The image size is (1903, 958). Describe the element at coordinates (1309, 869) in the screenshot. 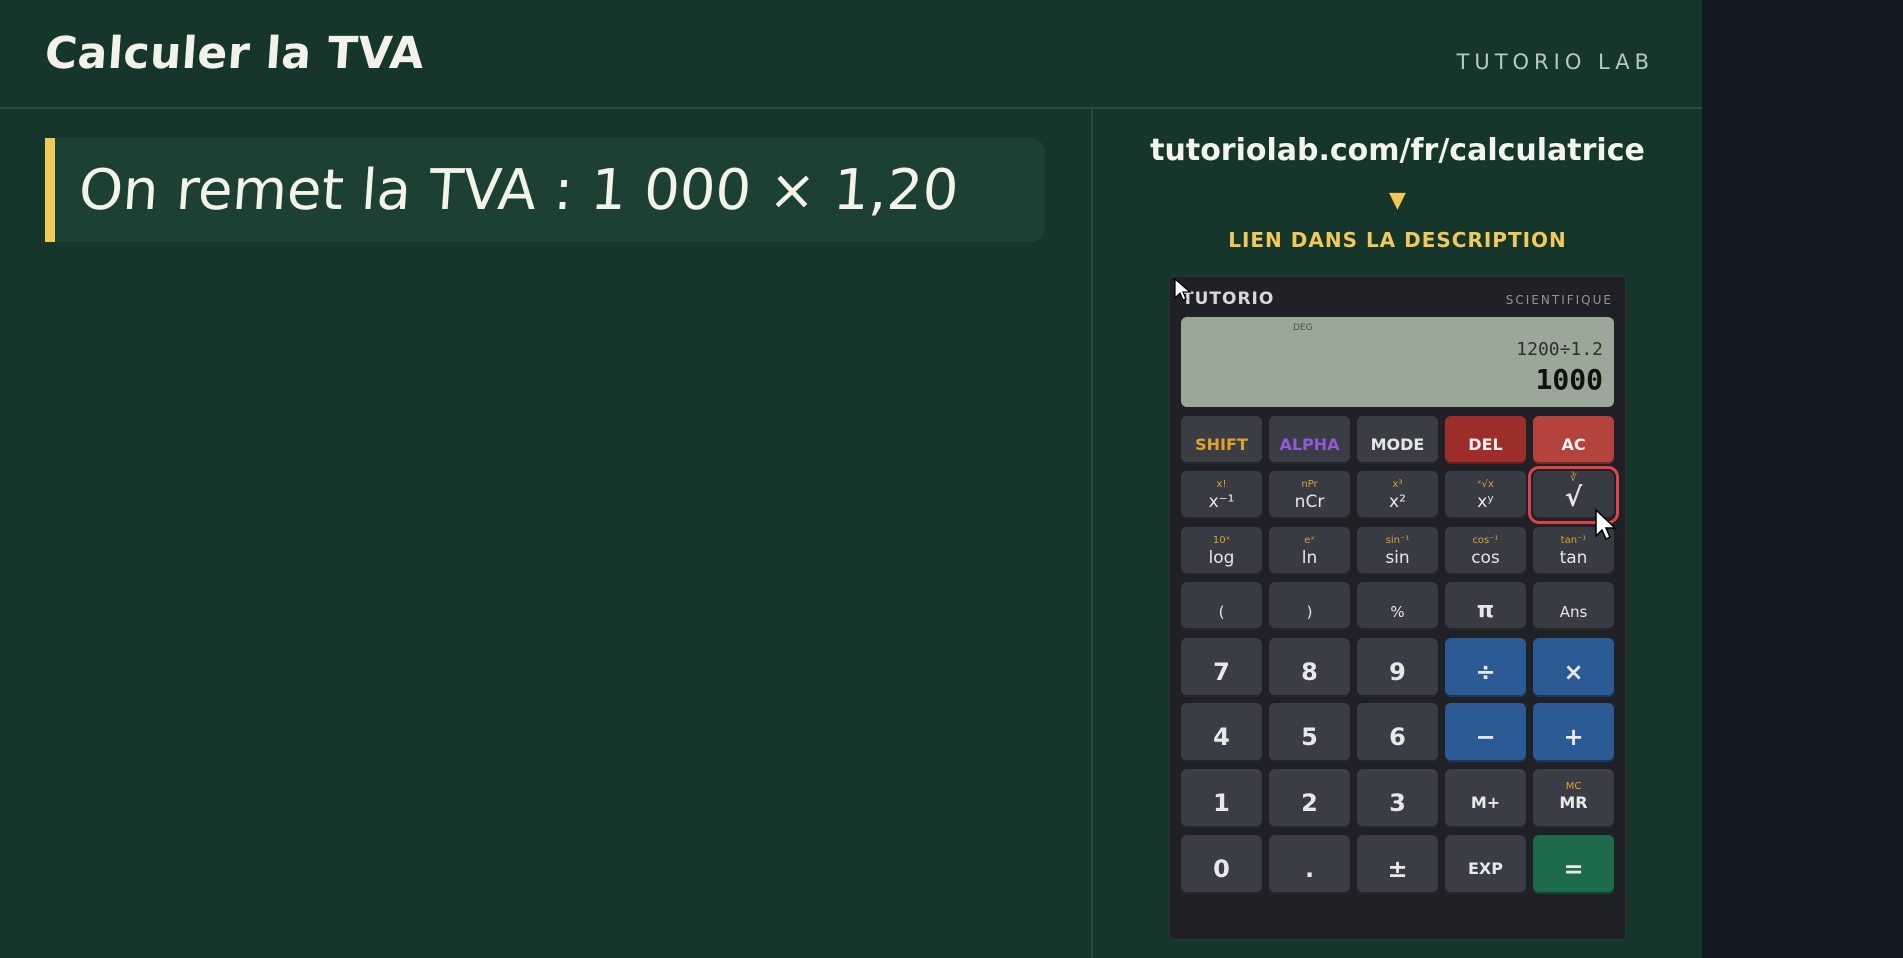

I see `key-label: .` at that location.